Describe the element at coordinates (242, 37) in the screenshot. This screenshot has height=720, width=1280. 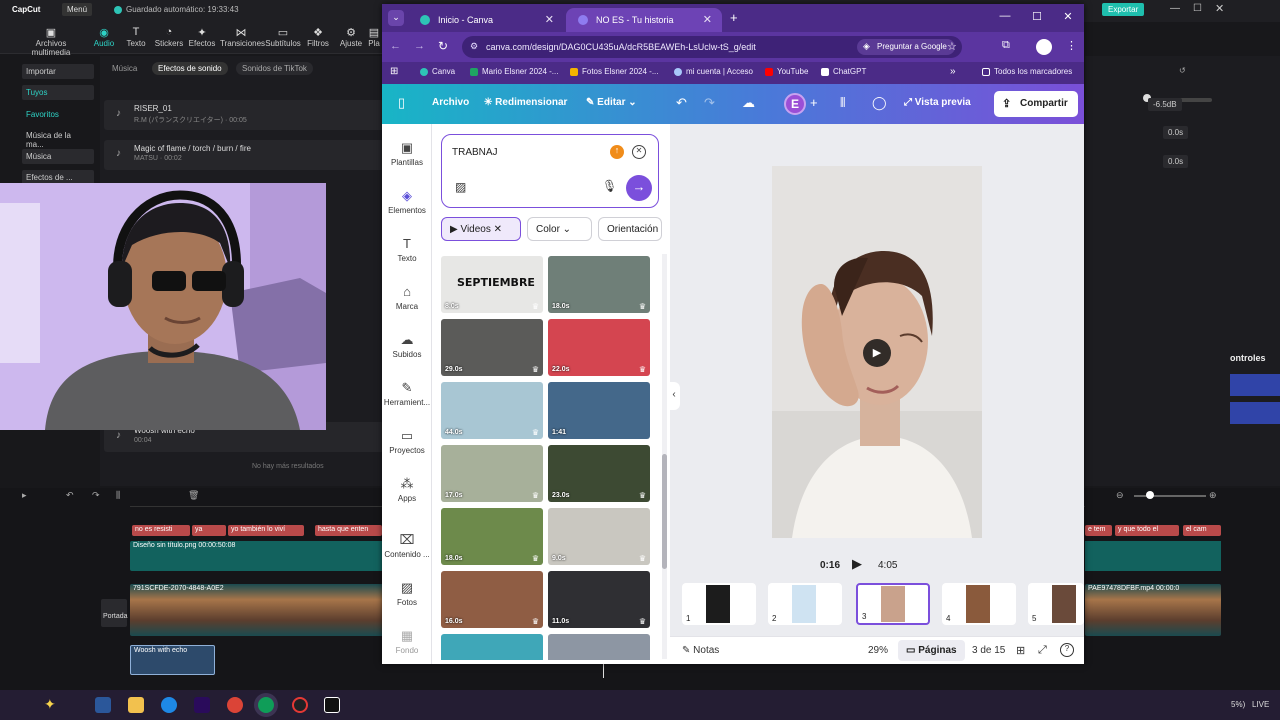
I see `tool-transitions: ⋈ Transiciones` at that location.